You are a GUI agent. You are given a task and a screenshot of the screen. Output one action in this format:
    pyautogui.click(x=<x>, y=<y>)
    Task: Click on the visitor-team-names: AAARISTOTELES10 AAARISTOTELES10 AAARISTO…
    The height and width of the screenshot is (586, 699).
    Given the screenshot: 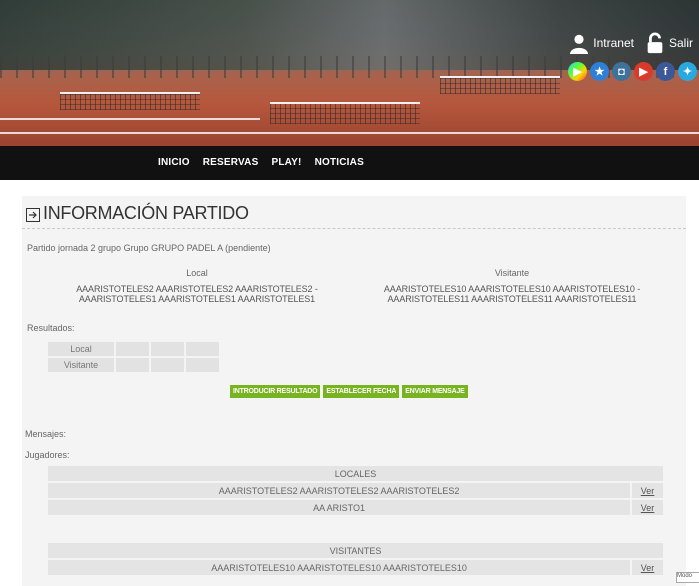 What is the action you would take?
    pyautogui.click(x=512, y=294)
    